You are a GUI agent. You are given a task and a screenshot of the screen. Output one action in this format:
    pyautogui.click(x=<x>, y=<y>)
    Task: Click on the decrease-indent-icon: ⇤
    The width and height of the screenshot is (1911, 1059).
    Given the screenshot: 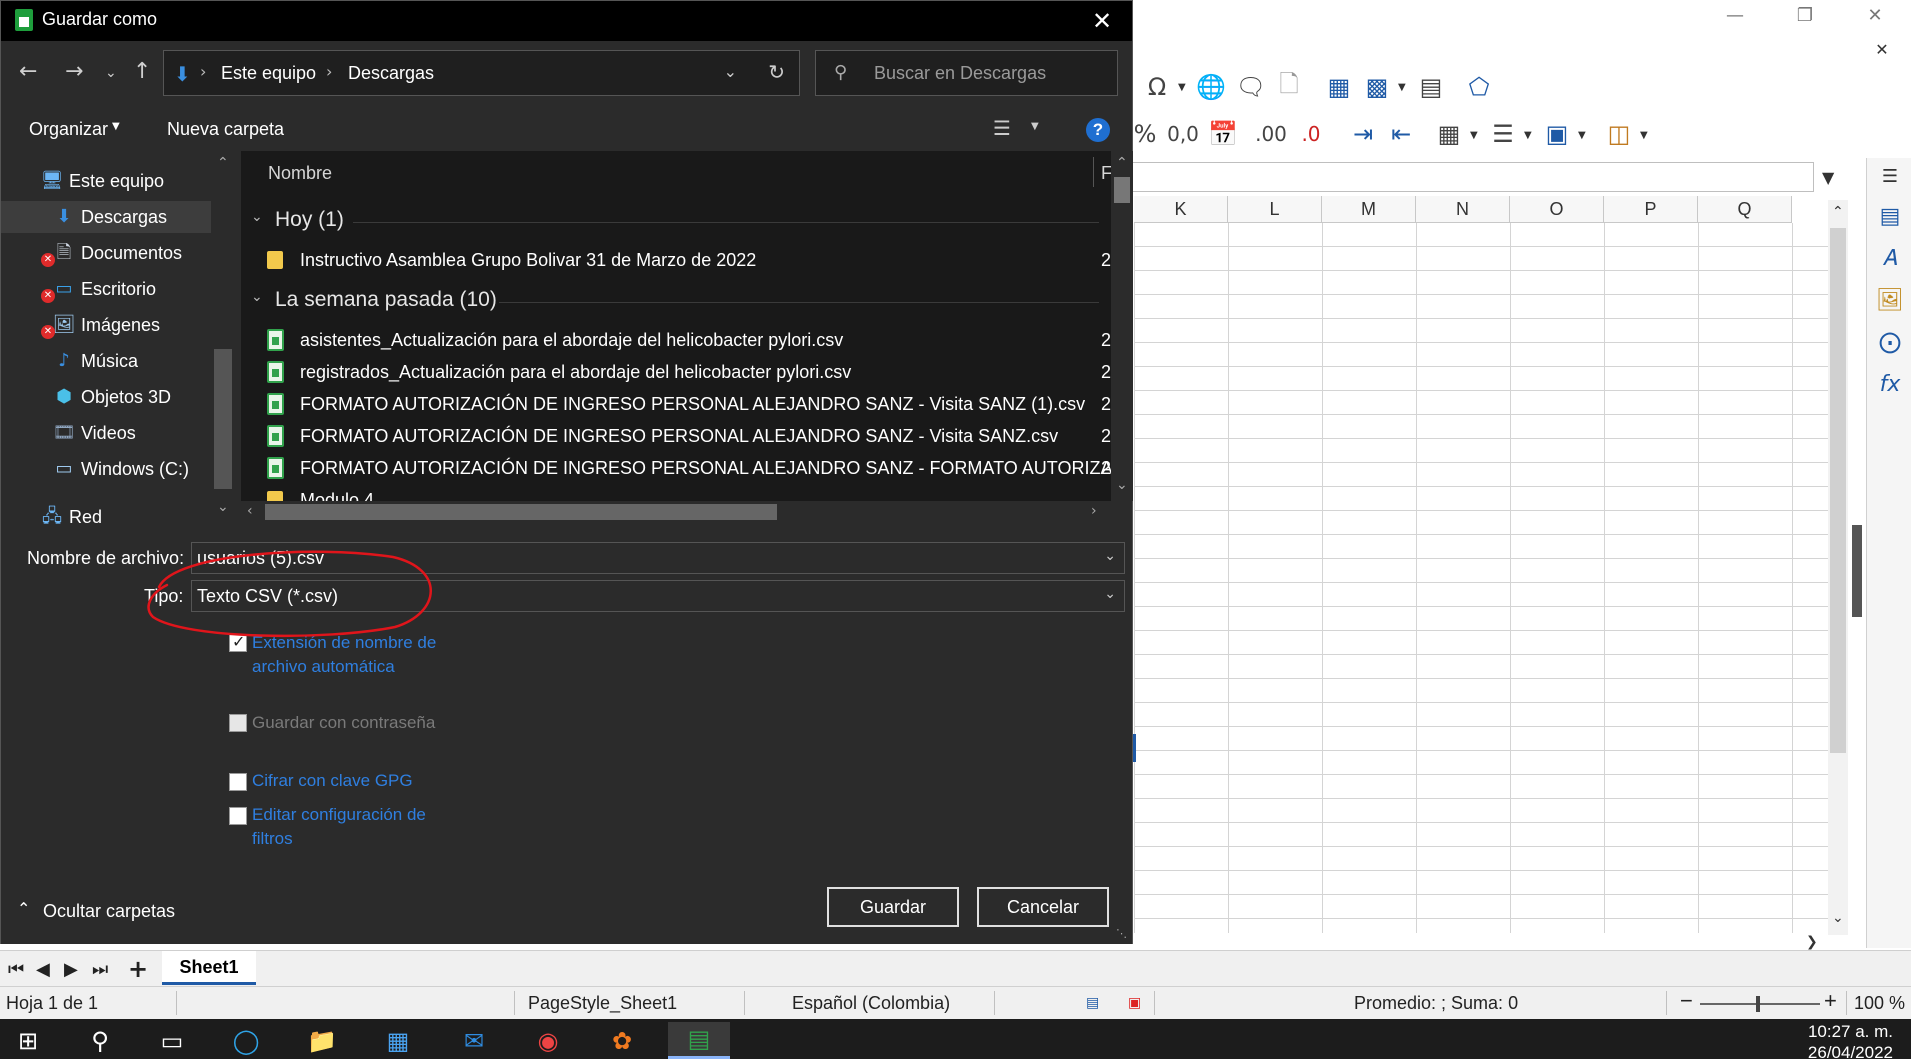 What is the action you would take?
    pyautogui.click(x=1401, y=134)
    